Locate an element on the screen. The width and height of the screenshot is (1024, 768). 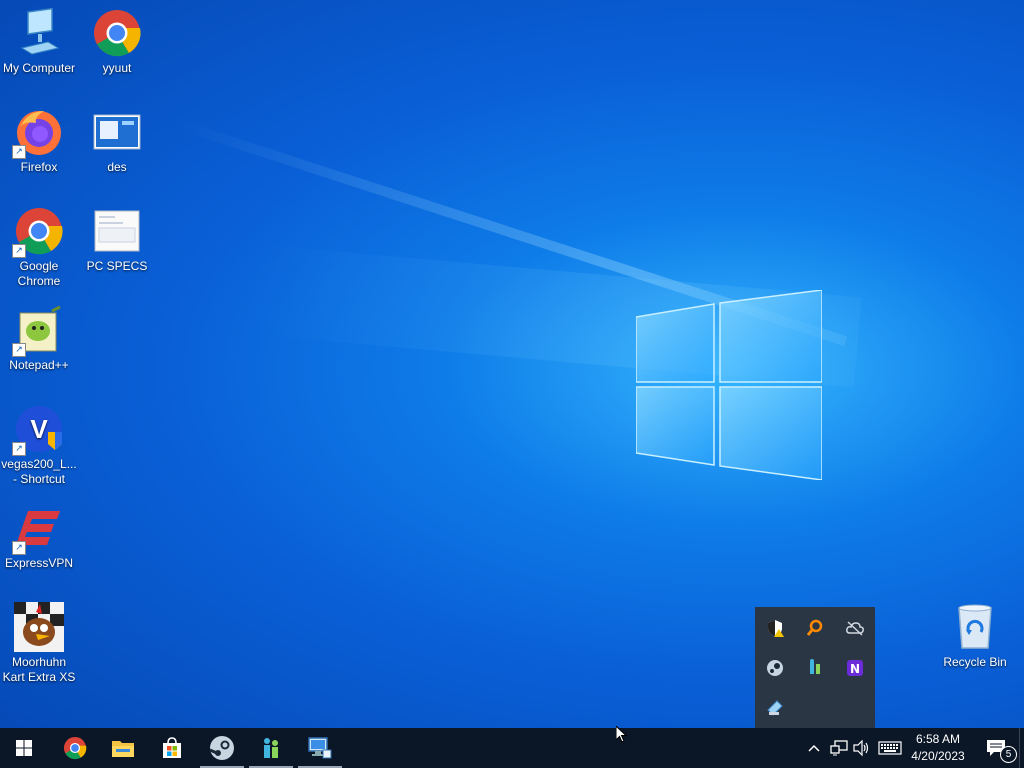
volume-tray-button is located at coordinates (862, 748).